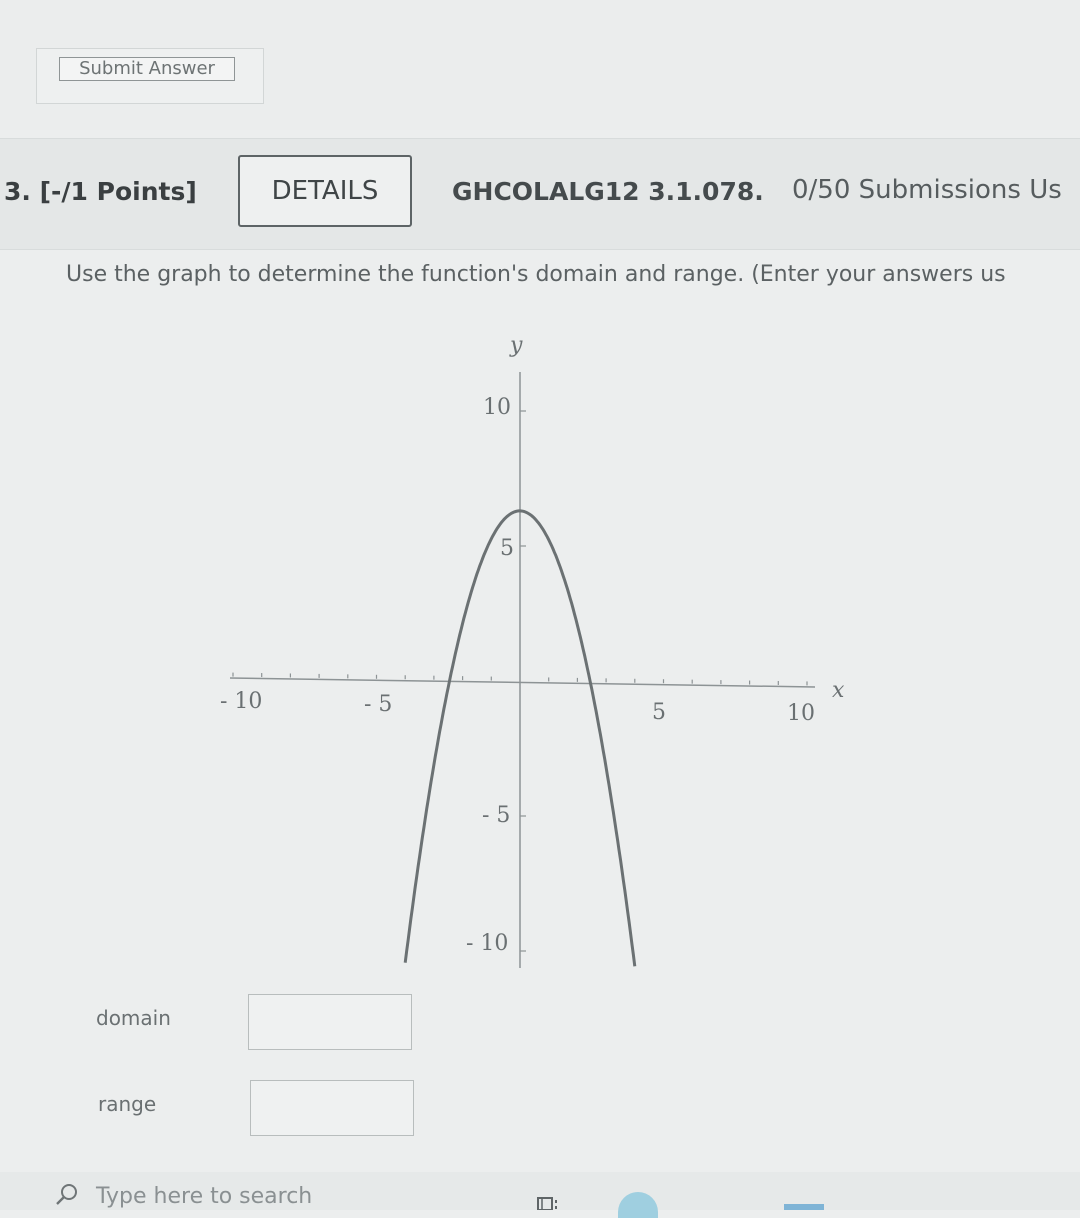  I want to click on parabola-curve, so click(520, 738).